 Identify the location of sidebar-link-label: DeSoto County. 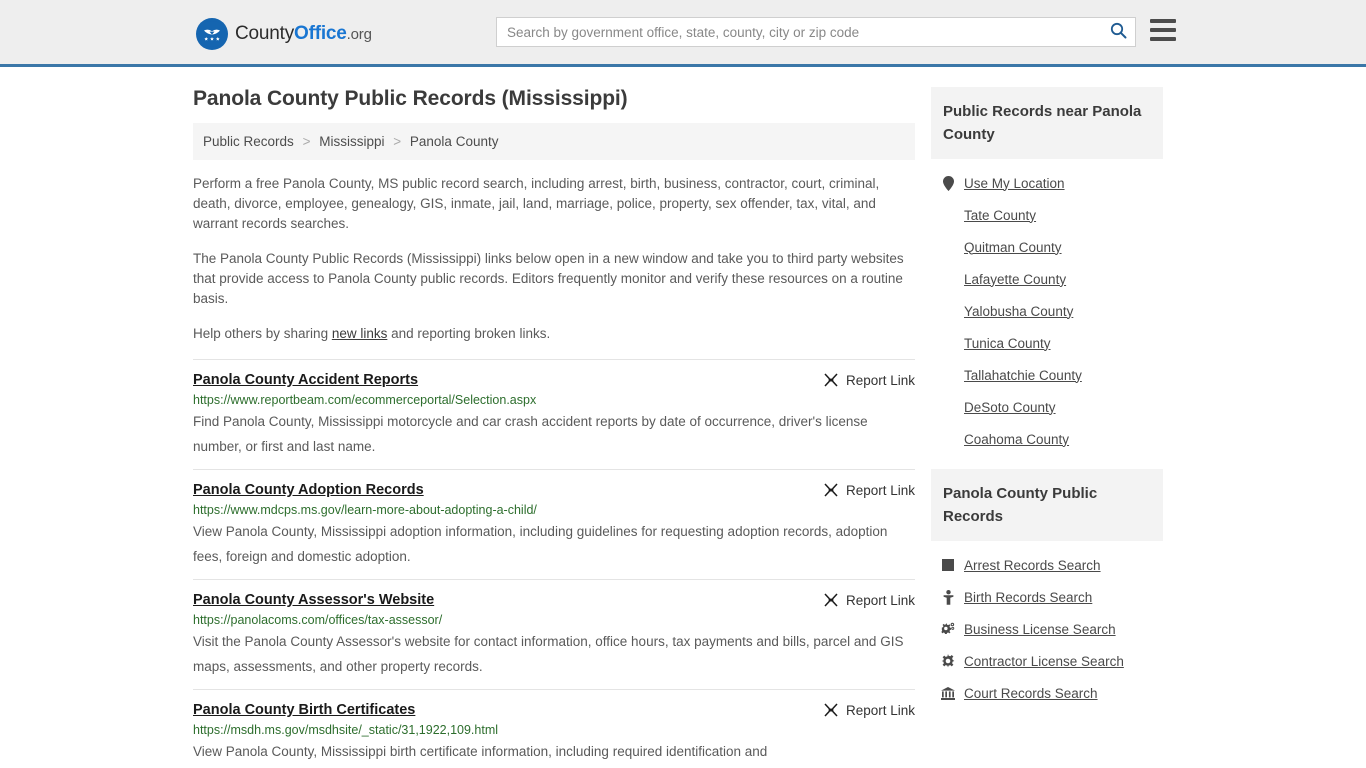
(1010, 407).